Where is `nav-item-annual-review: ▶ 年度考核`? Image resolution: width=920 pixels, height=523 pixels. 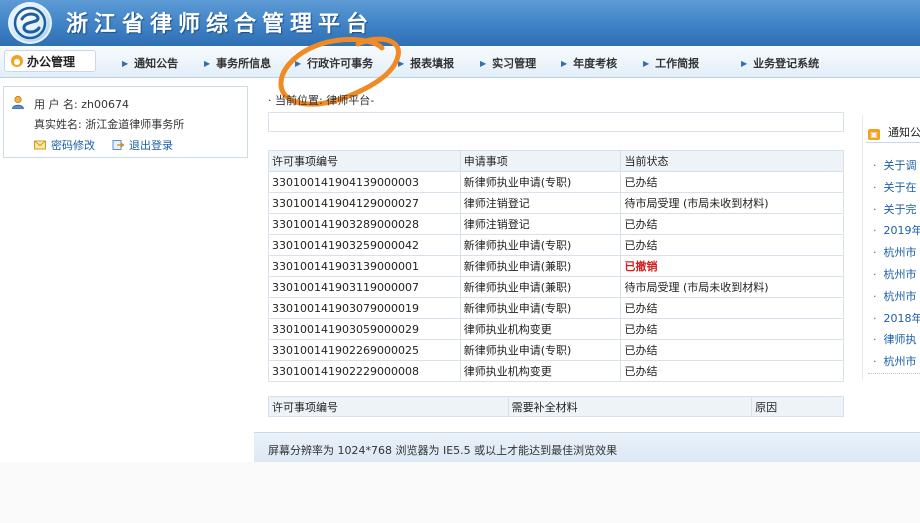 nav-item-annual-review: ▶ 年度考核 is located at coordinates (589, 63).